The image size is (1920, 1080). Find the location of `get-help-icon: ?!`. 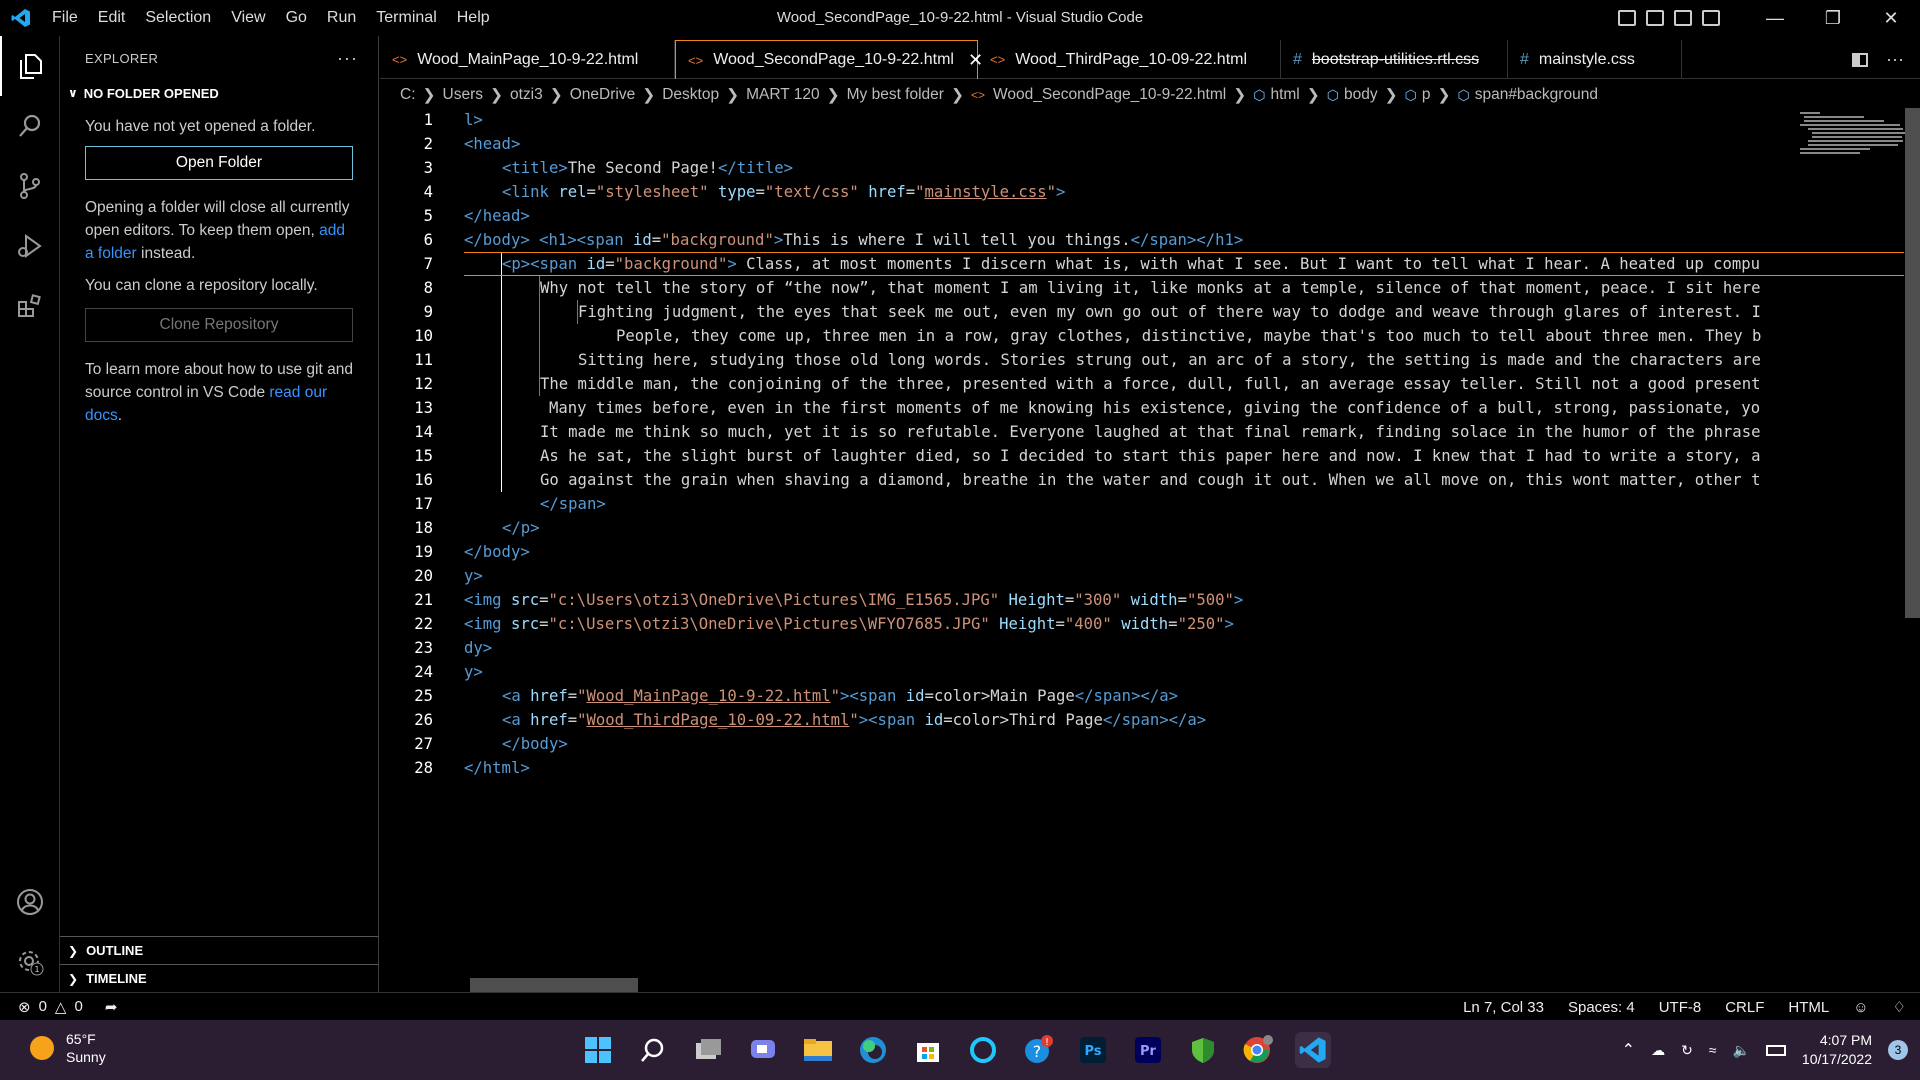

get-help-icon: ?! is located at coordinates (1038, 1050).